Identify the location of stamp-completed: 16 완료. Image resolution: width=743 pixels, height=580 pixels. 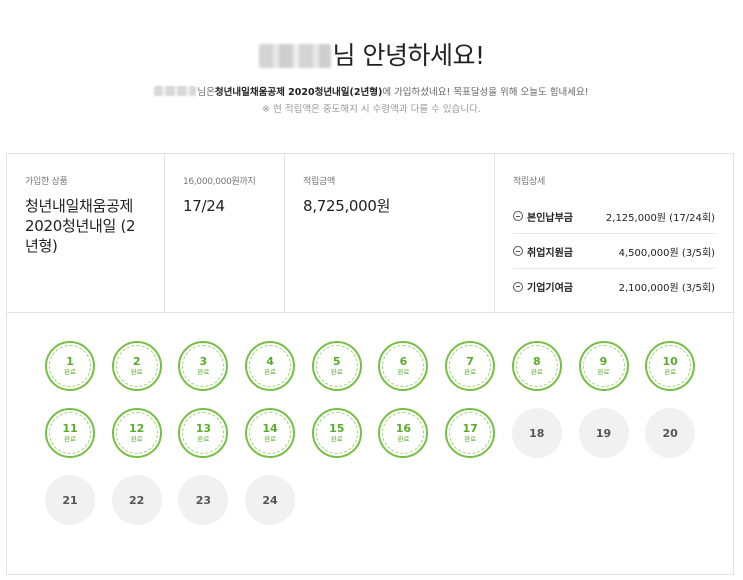
(403, 433).